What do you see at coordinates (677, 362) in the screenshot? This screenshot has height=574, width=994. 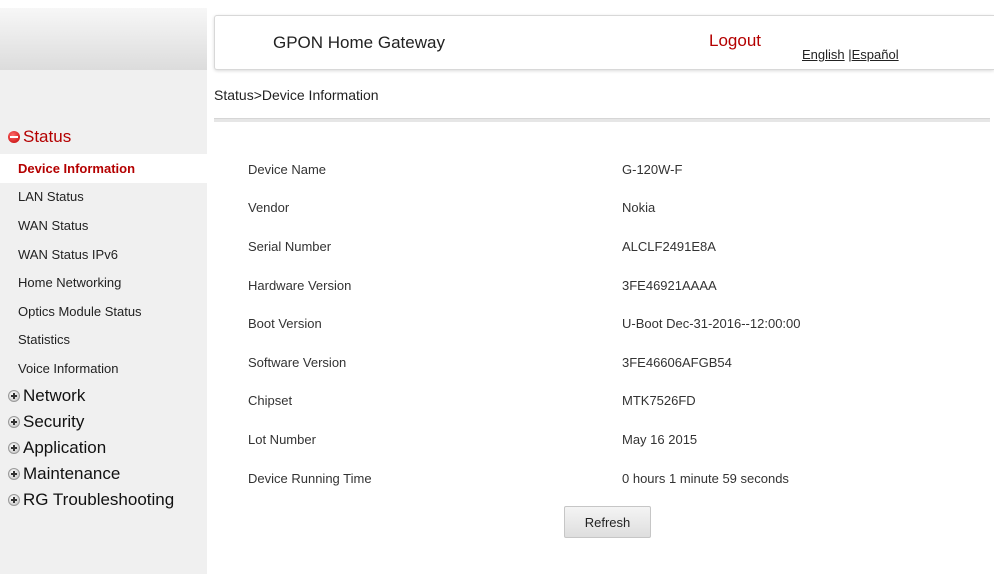 I see `info-value: 3FE46606AFGB54` at bounding box center [677, 362].